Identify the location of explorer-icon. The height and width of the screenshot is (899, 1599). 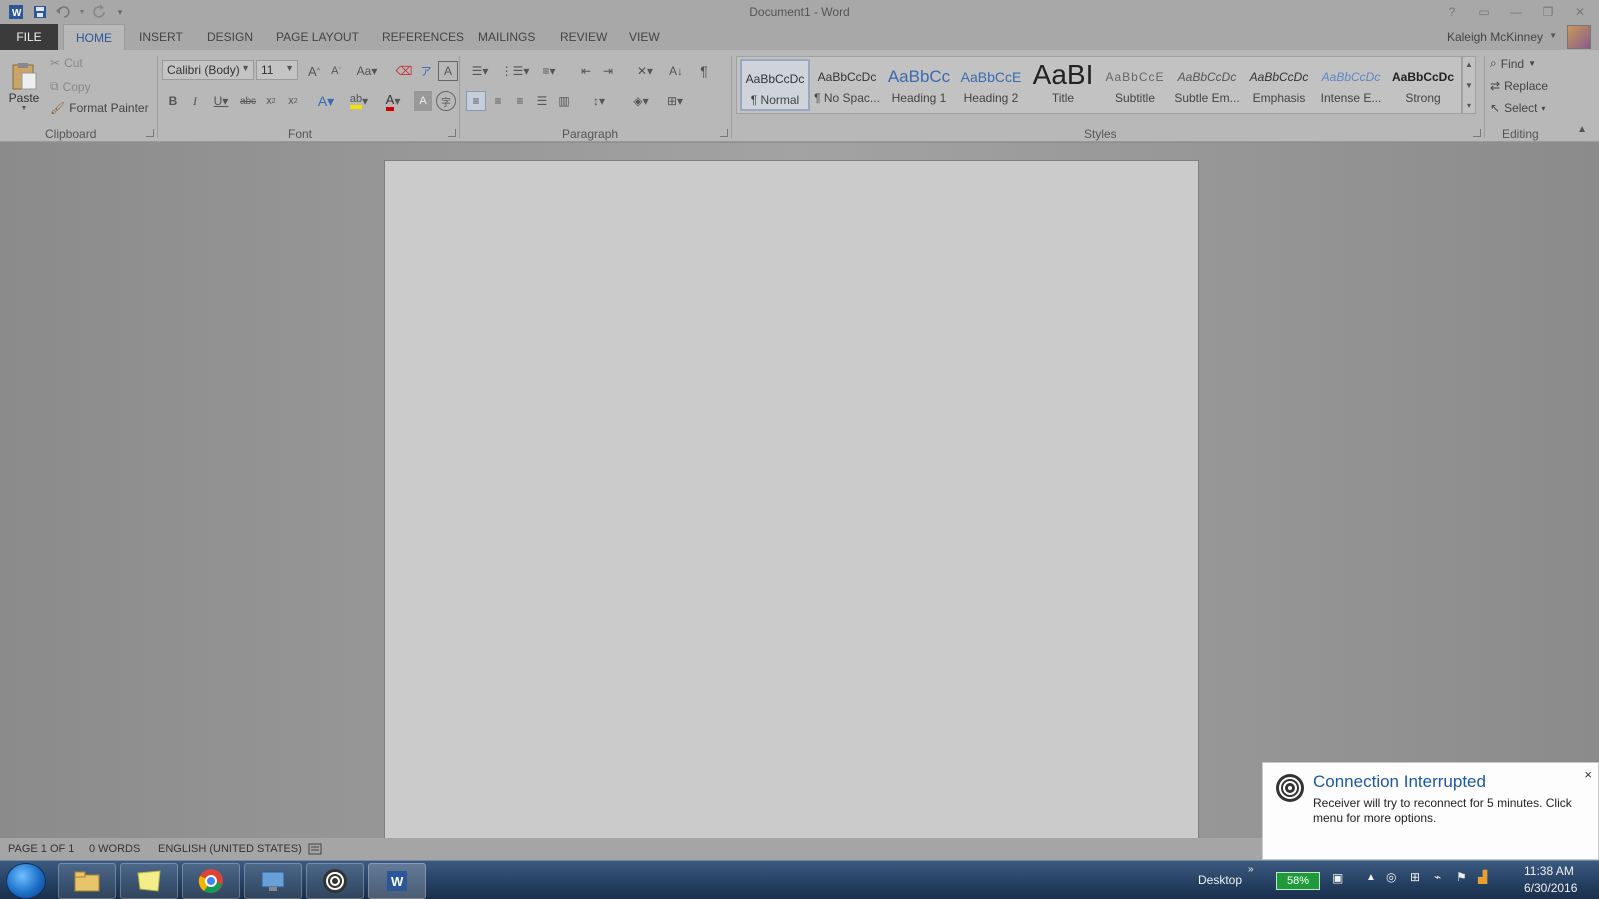
(87, 881).